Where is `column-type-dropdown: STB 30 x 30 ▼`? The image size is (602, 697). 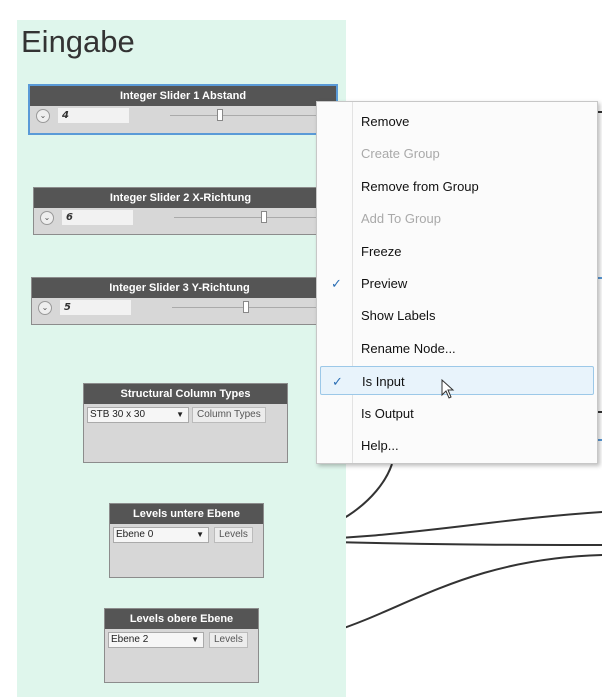
column-type-dropdown: STB 30 x 30 ▼ is located at coordinates (138, 415).